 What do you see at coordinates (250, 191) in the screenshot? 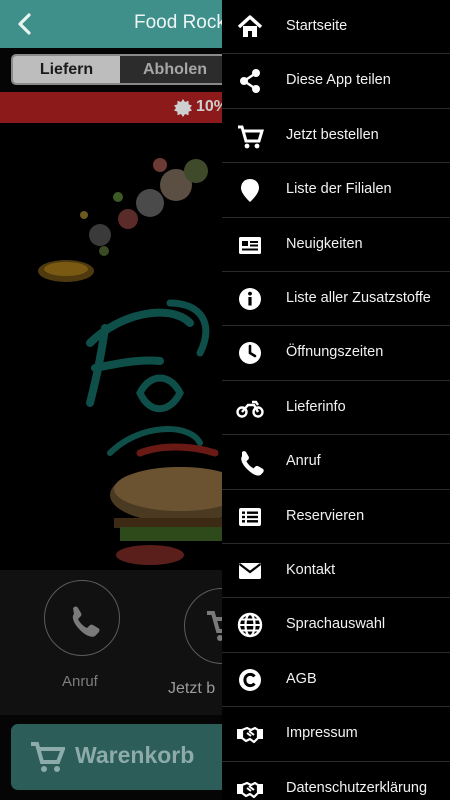
I see `map-pin-icon` at bounding box center [250, 191].